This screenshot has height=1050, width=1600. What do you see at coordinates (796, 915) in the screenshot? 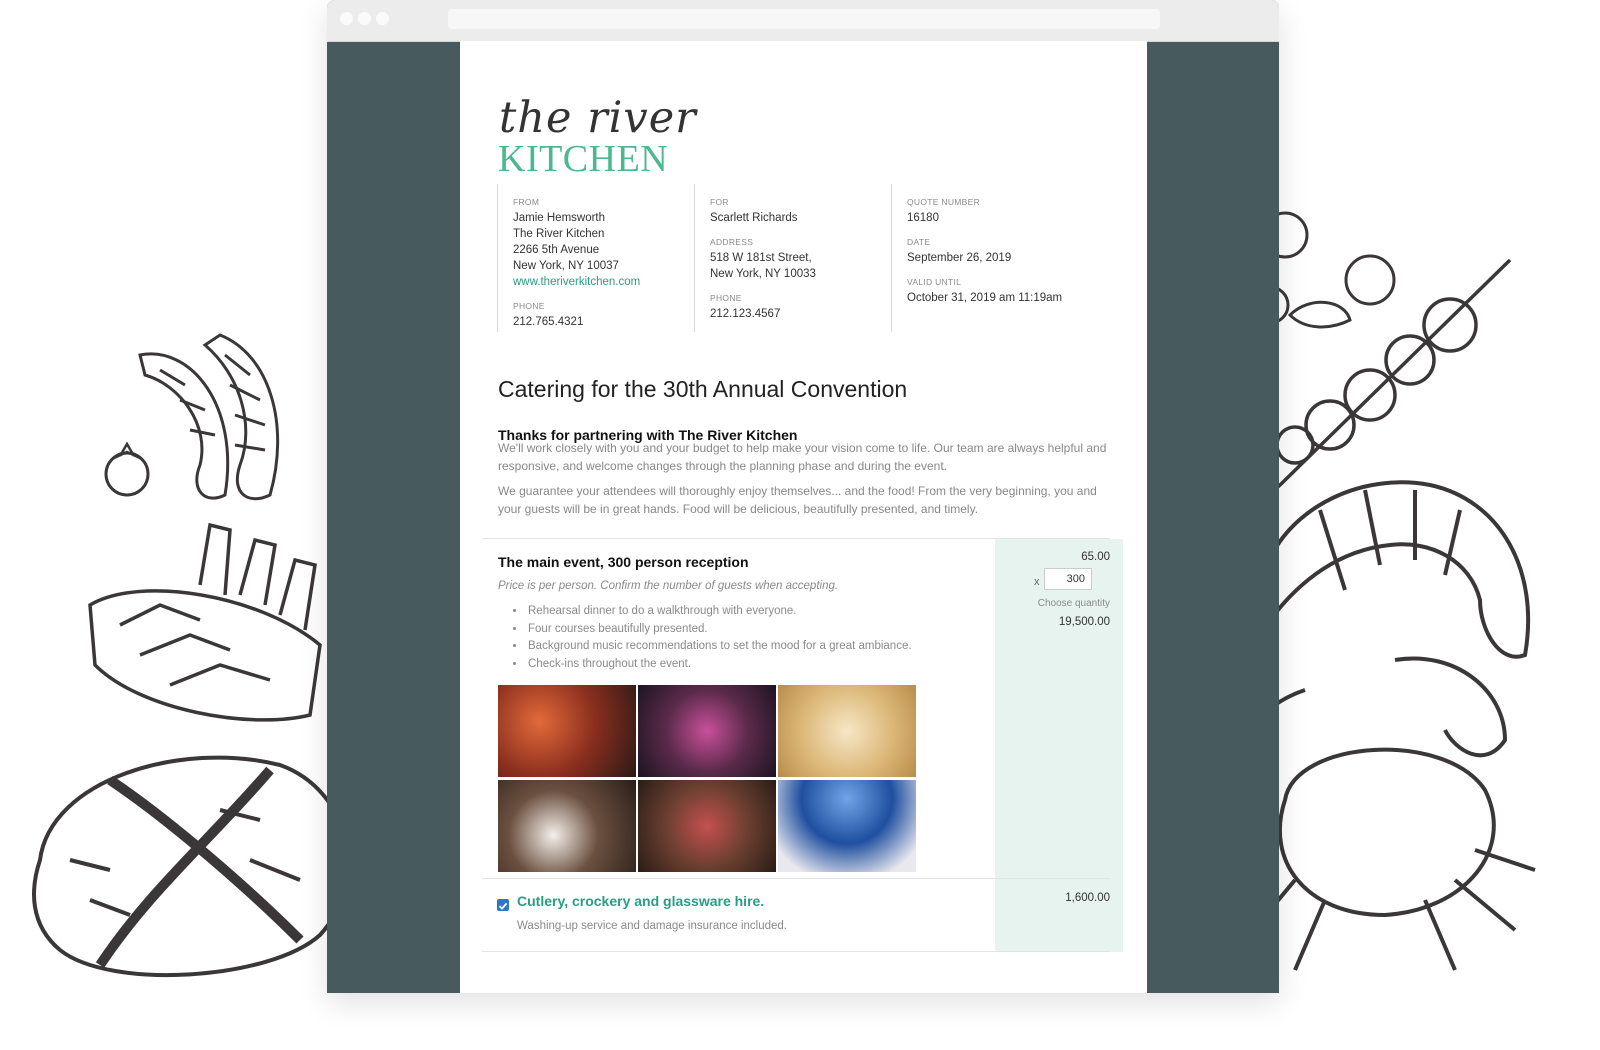
I see `line-item-optional` at bounding box center [796, 915].